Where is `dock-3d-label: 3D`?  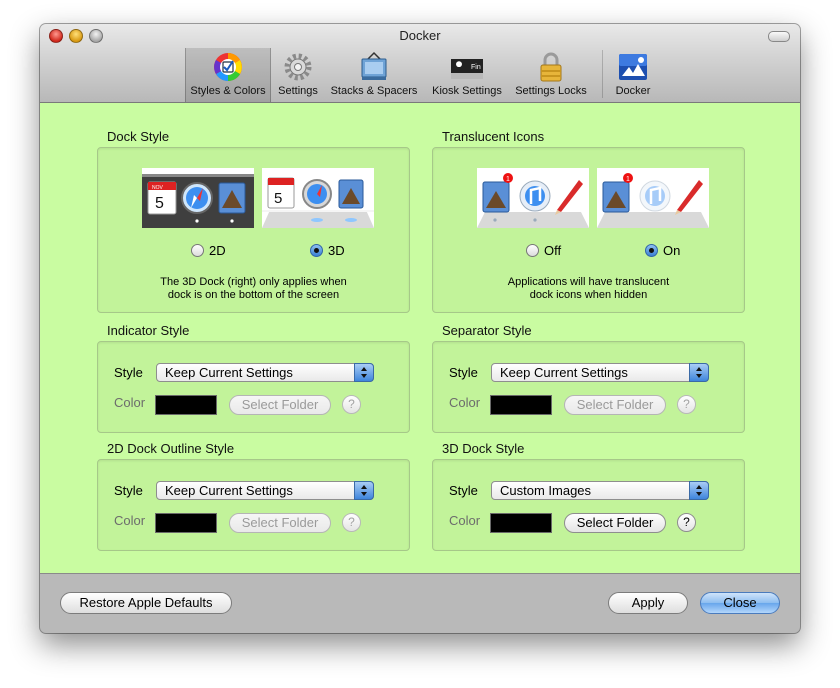 dock-3d-label: 3D is located at coordinates (336, 250).